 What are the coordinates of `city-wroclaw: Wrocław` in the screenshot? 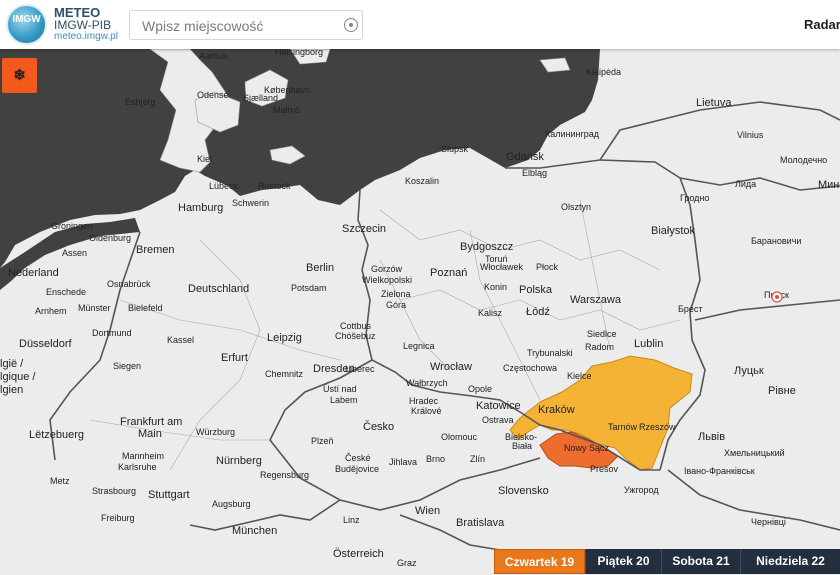 It's located at (451, 367).